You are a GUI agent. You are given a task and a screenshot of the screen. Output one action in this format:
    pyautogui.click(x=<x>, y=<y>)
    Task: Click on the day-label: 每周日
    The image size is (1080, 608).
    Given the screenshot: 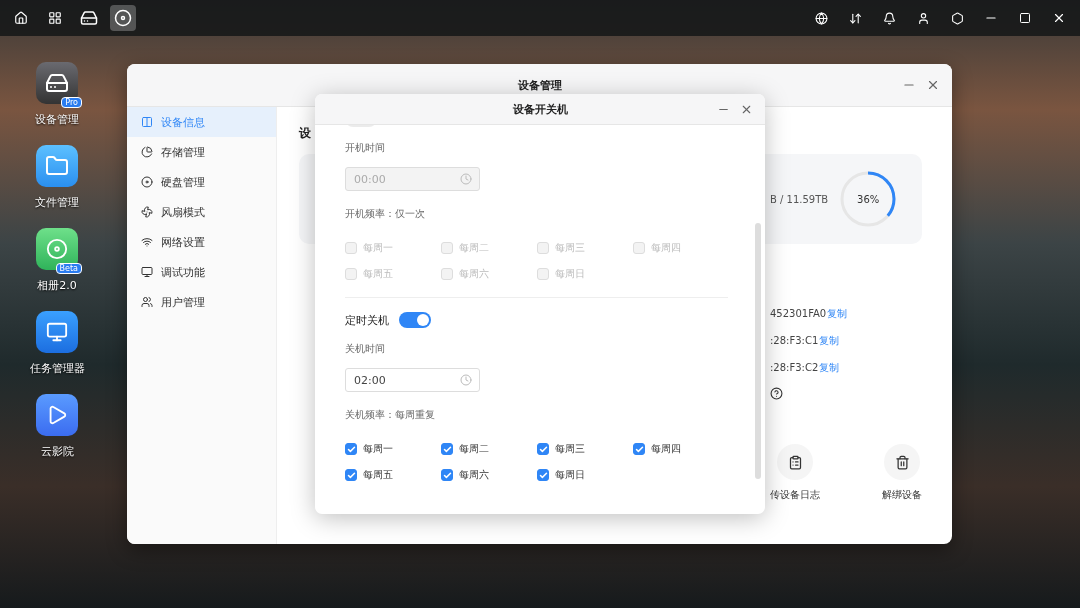 What is the action you would take?
    pyautogui.click(x=570, y=475)
    